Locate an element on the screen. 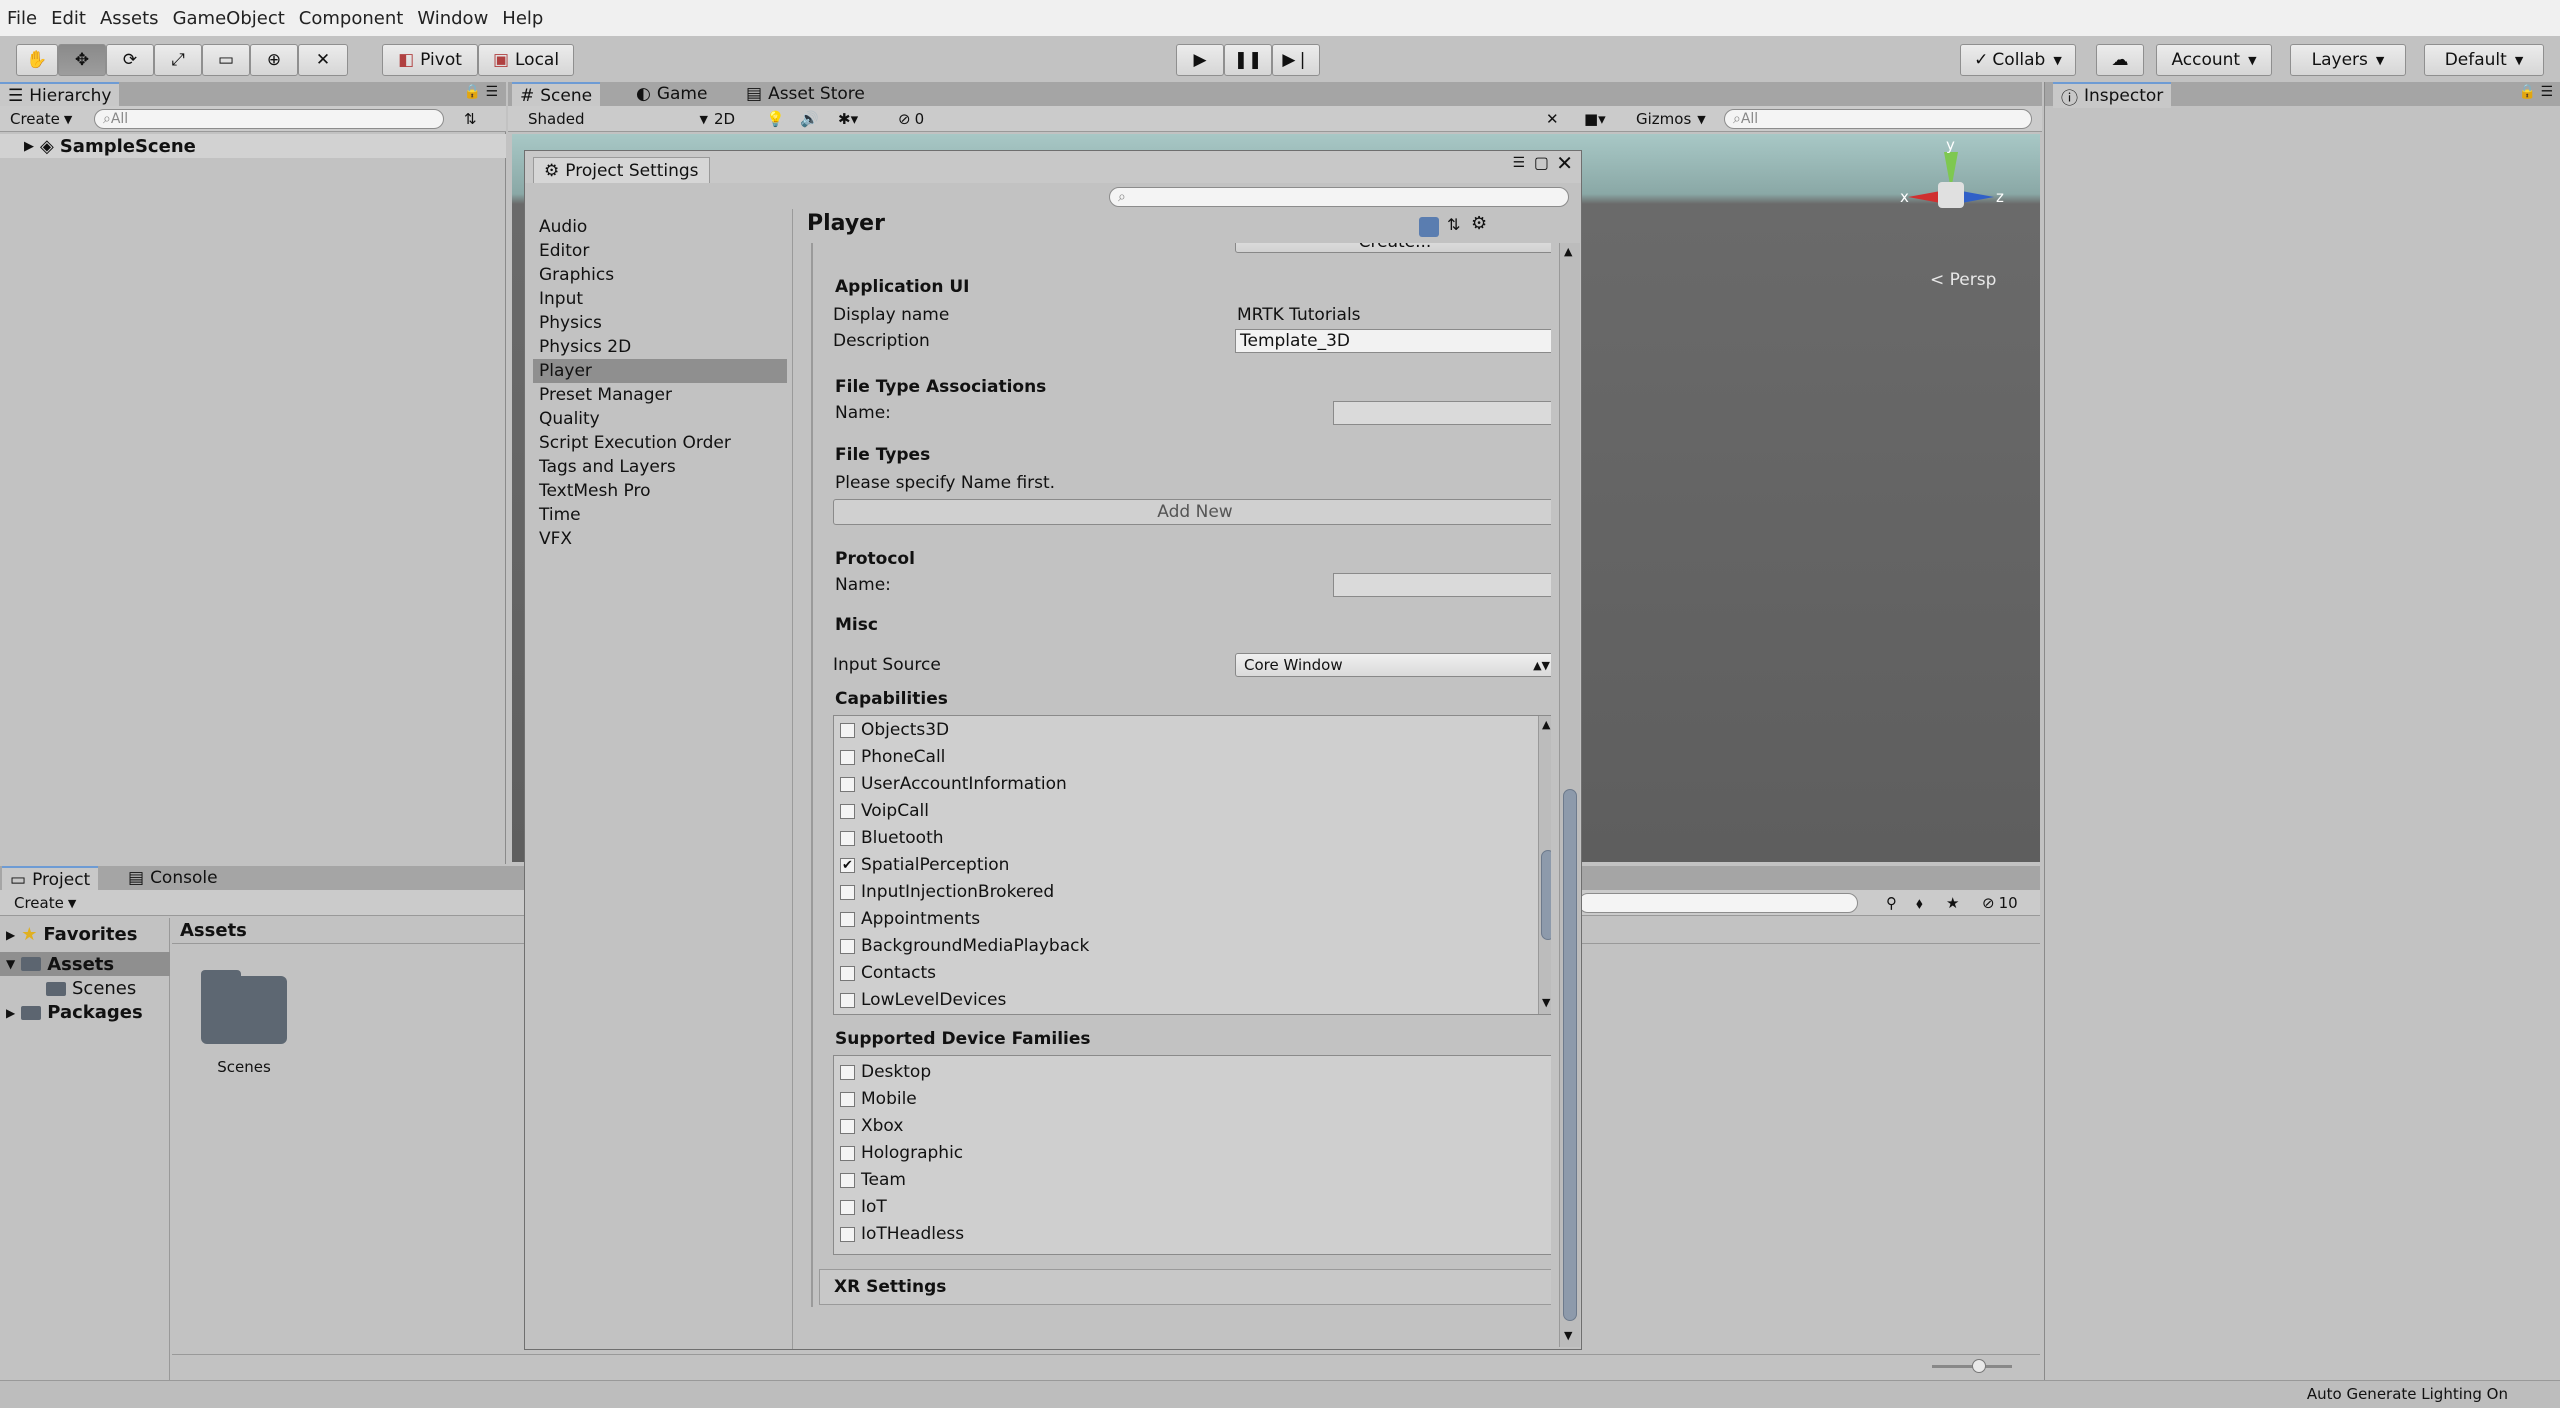  sidebar-item-editor: Editor is located at coordinates (660, 251).